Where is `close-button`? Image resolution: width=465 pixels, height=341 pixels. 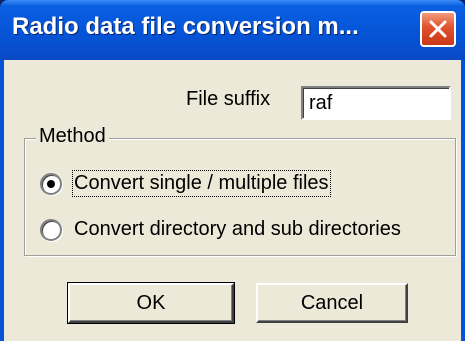 close-button is located at coordinates (438, 29).